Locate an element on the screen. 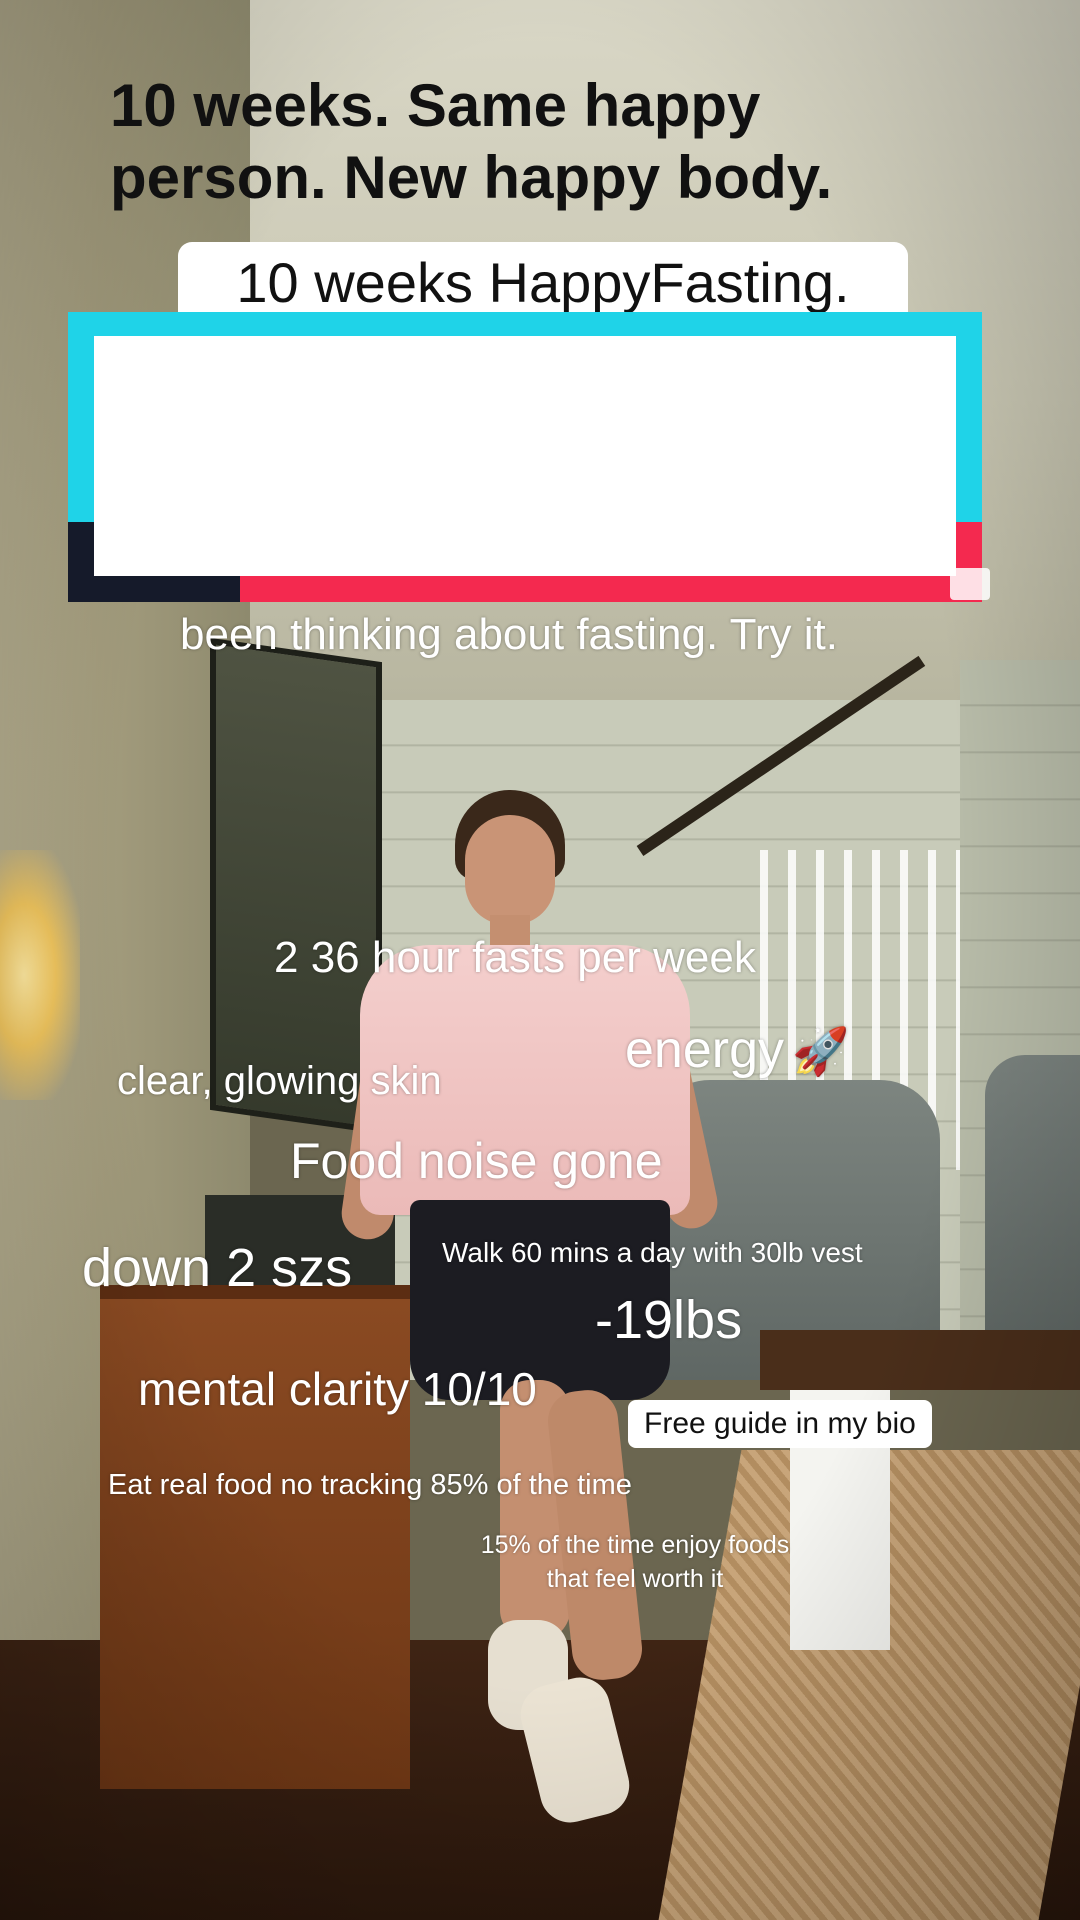 The width and height of the screenshot is (1080, 1920). headline-sticker is located at coordinates (525, 457).